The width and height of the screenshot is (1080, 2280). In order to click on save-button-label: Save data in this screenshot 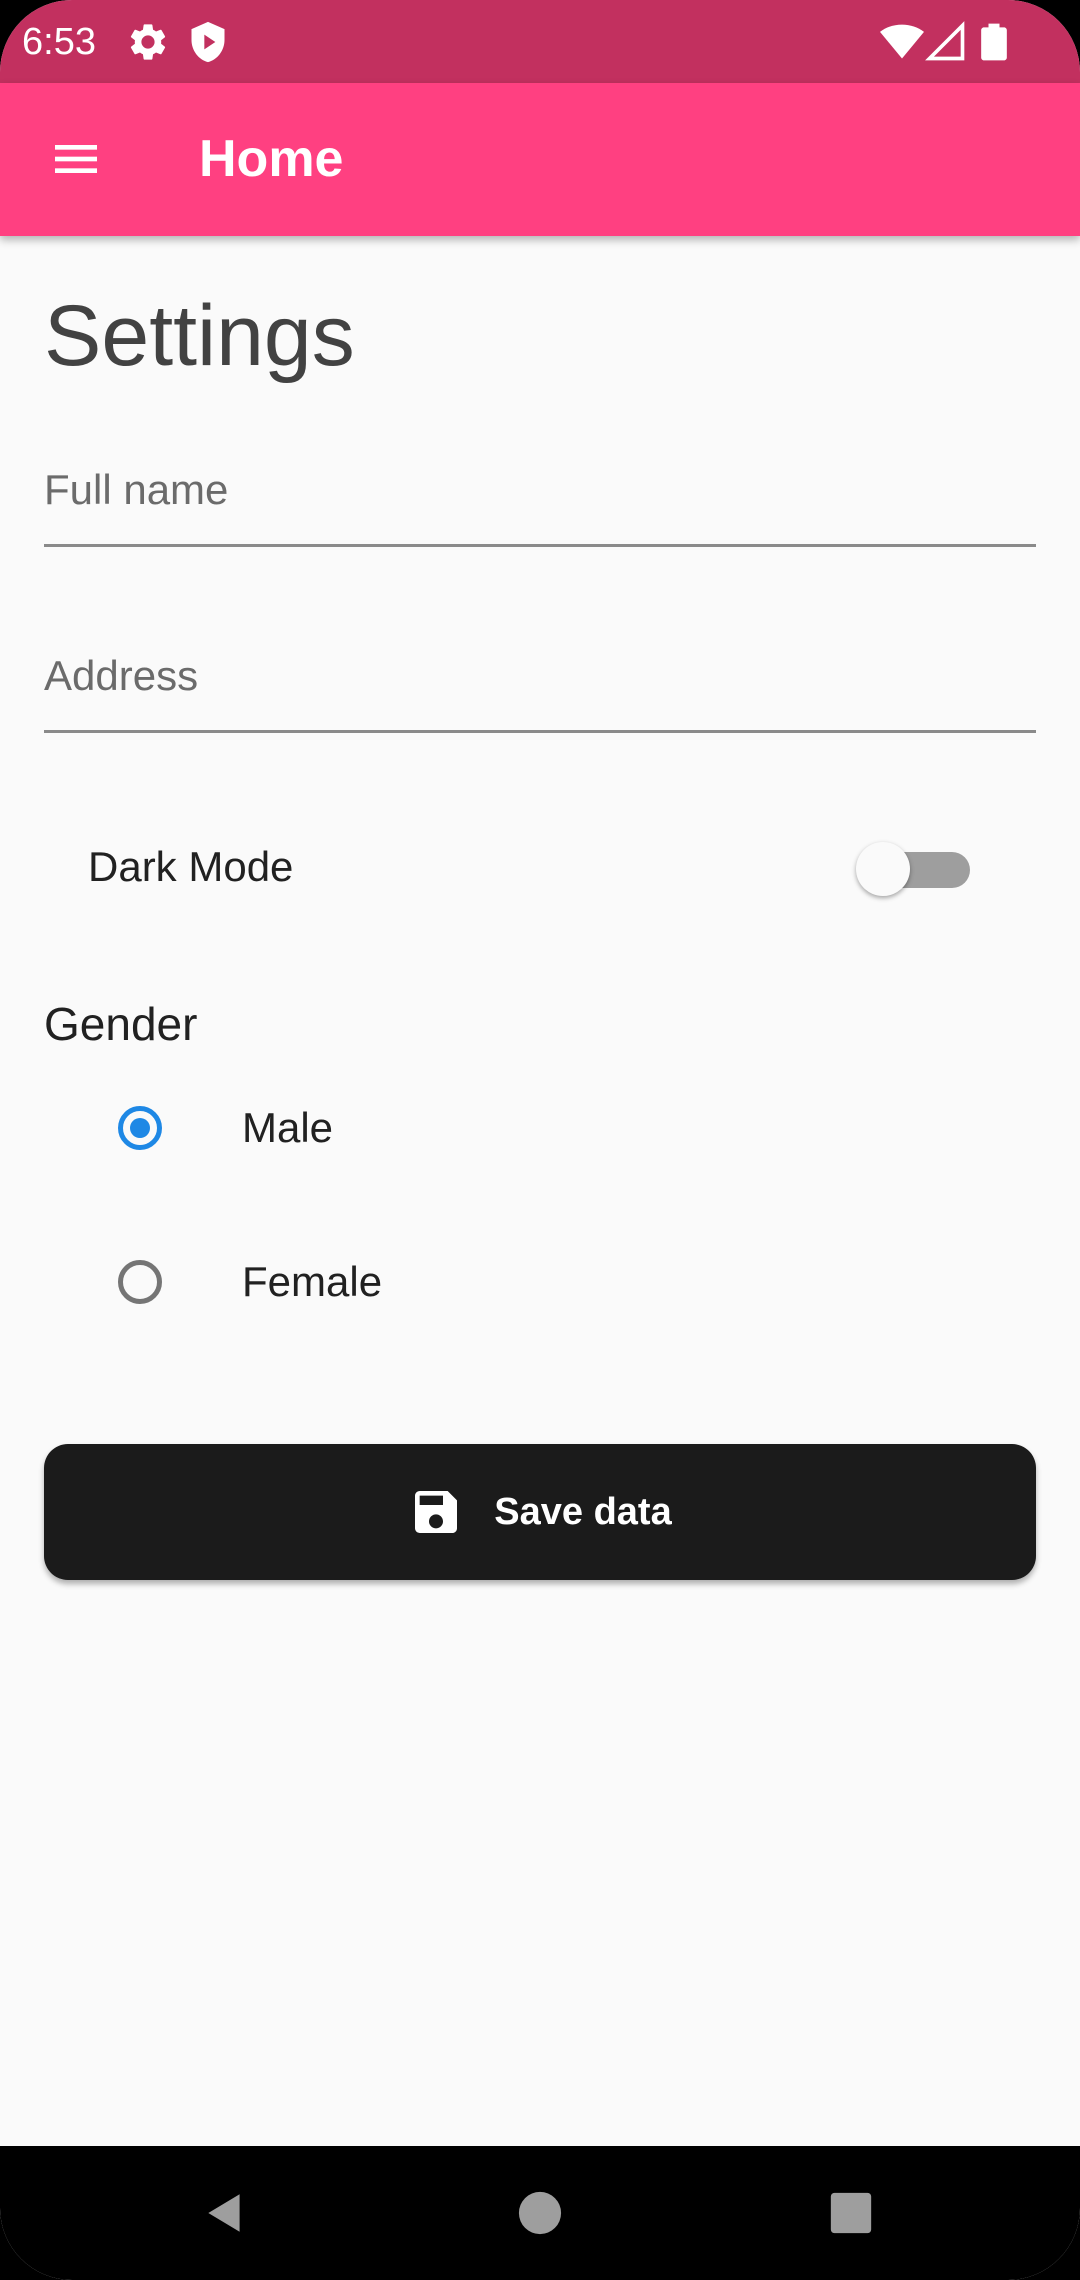, I will do `click(583, 1512)`.